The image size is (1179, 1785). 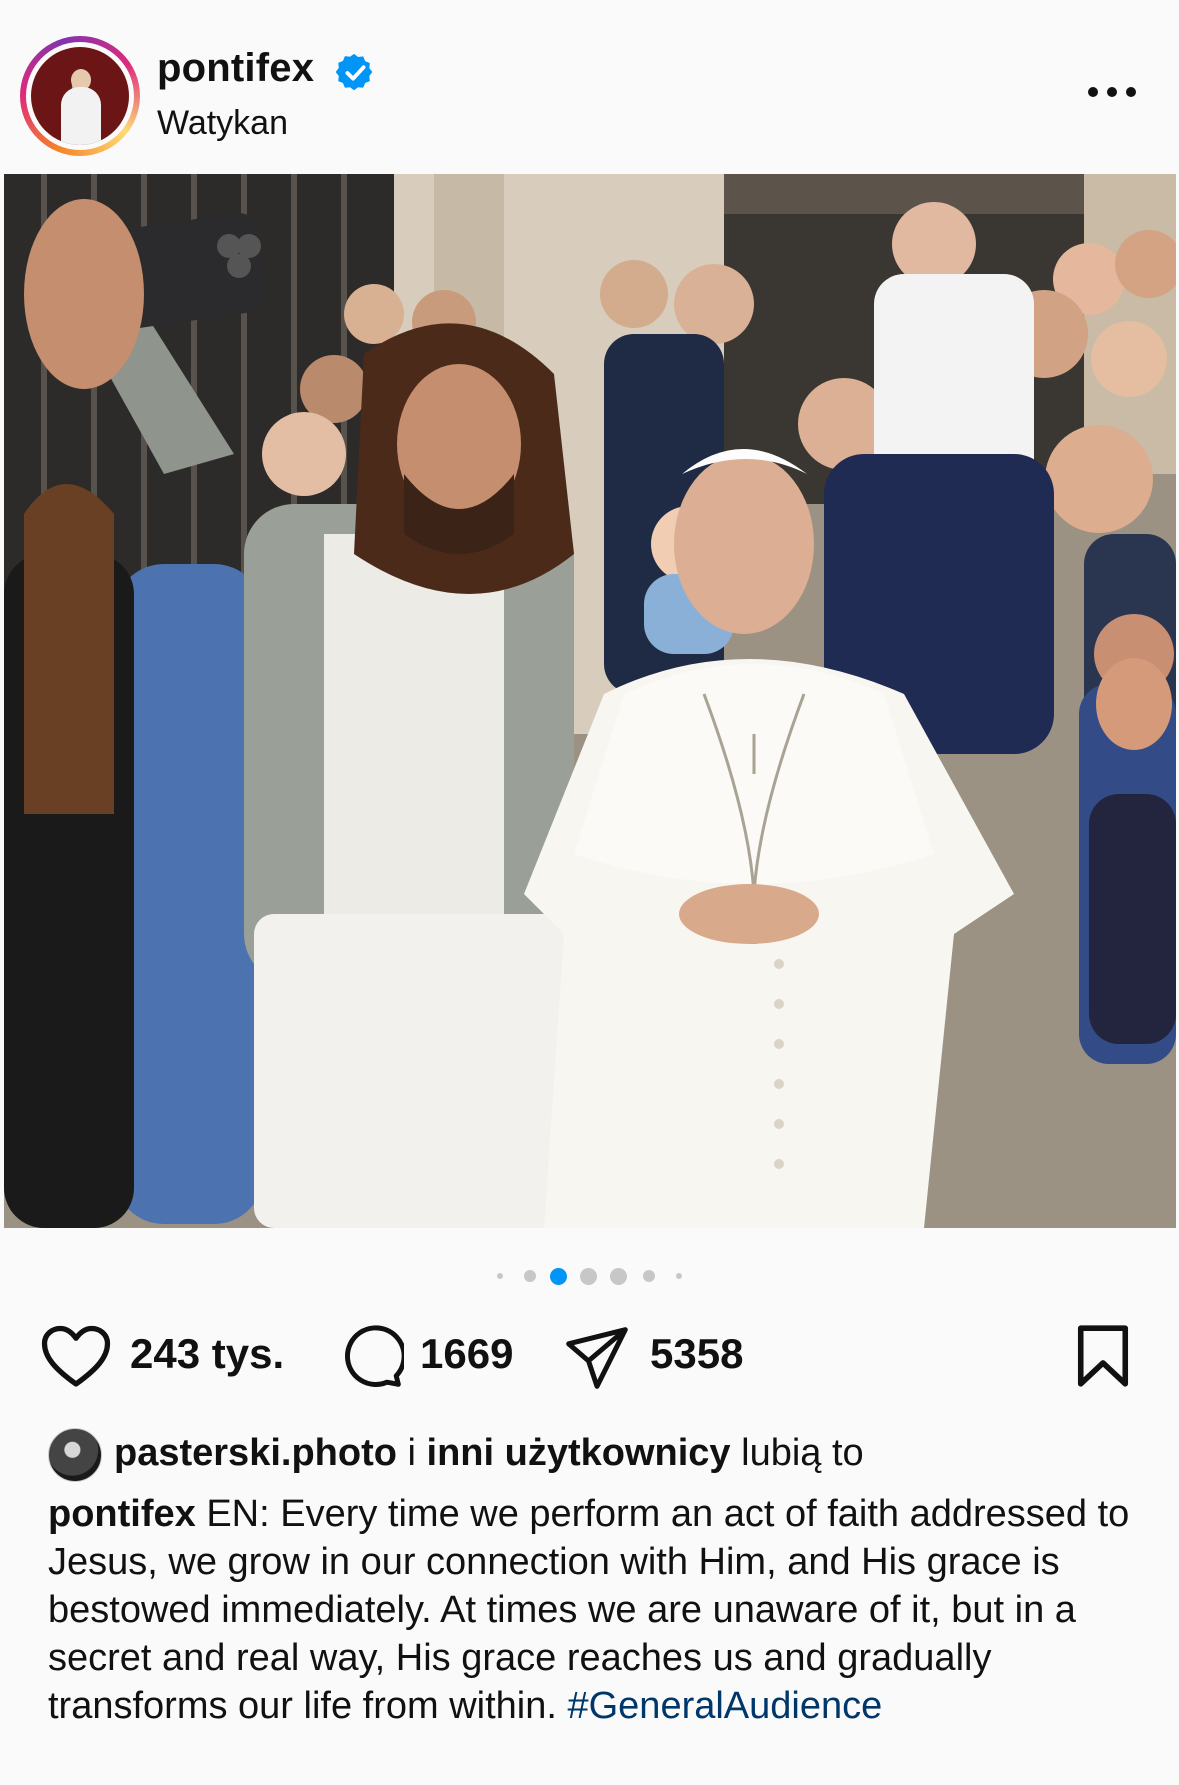 I want to click on save-button, so click(x=1103, y=1358).